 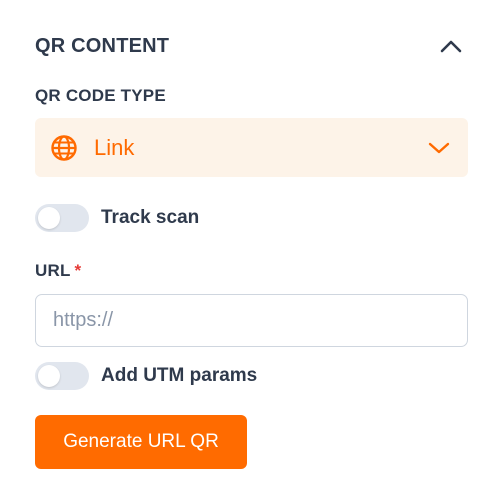 I want to click on track-scan-row: Track scan, so click(x=117, y=218).